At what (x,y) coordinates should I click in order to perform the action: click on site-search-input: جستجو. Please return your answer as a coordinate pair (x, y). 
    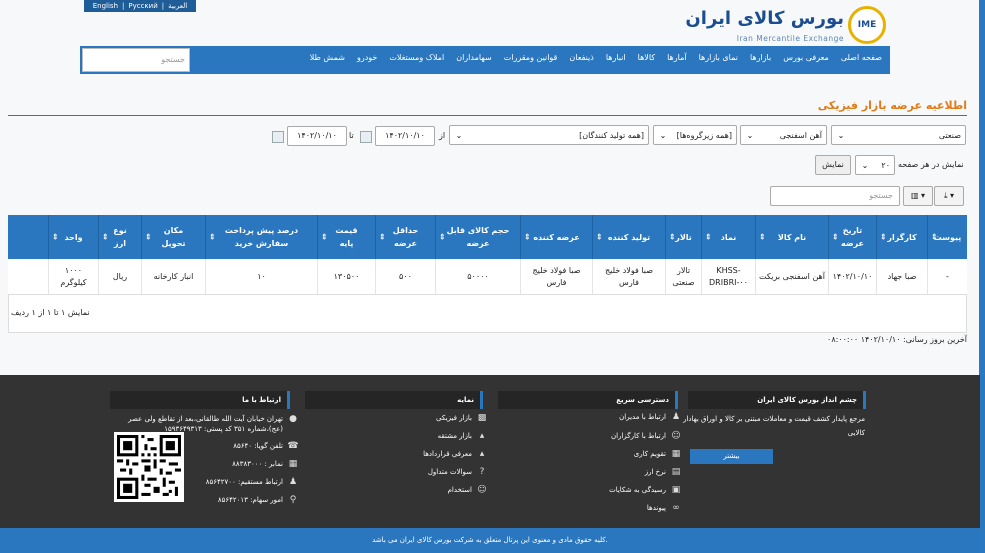
    Looking at the image, I should click on (136, 60).